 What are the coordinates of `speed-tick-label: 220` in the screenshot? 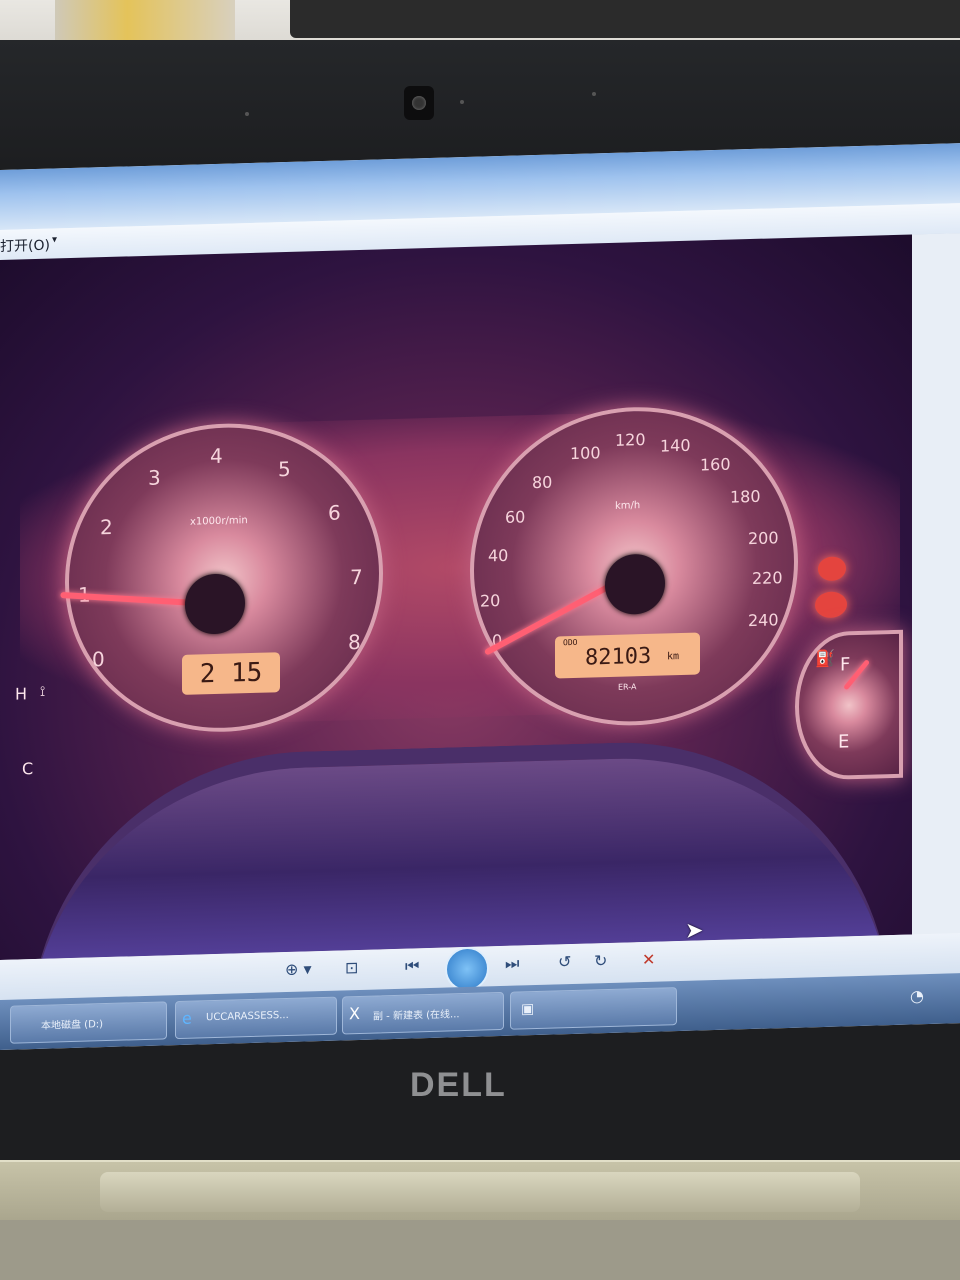 It's located at (767, 578).